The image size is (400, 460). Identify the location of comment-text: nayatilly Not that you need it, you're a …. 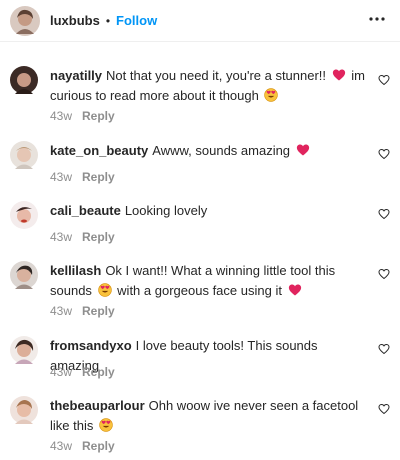
(210, 86).